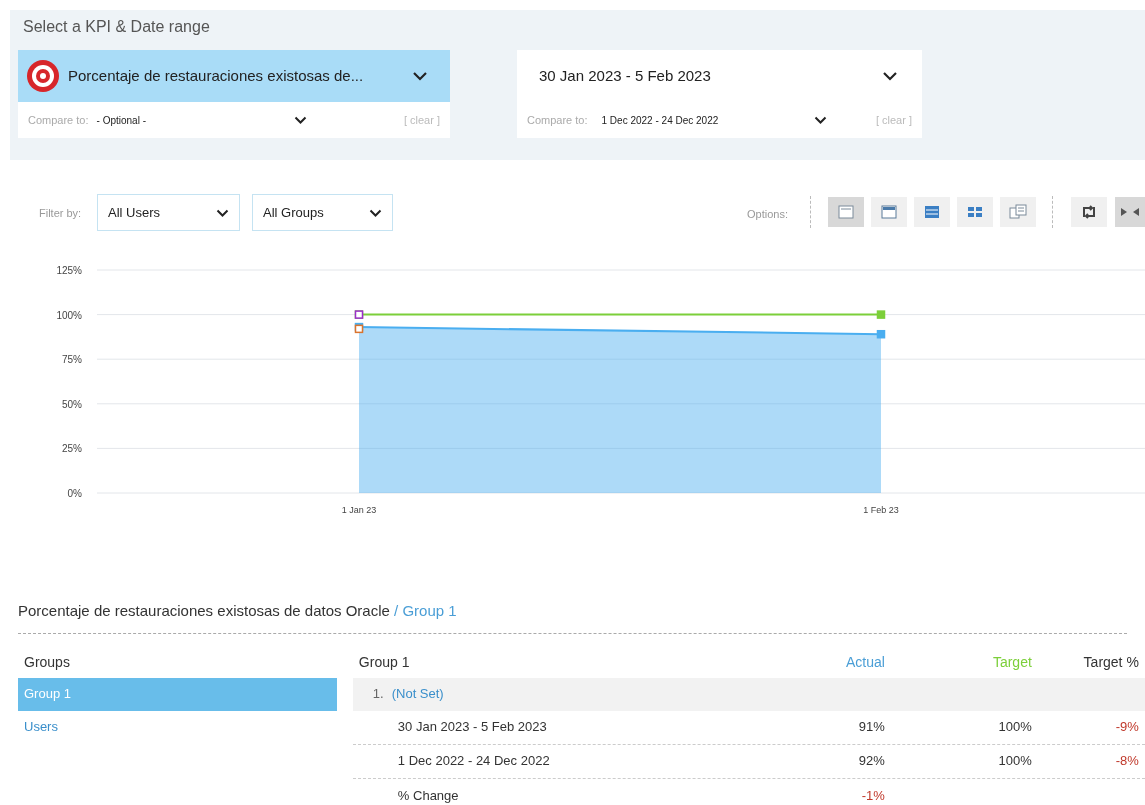  I want to click on period-cell-text: 1 Dec 2022 - 24 Dec 2022, so click(473, 761).